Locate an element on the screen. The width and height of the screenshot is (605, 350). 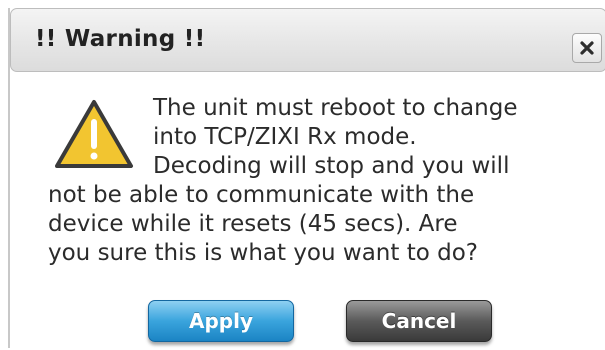
apply-button: Apply is located at coordinates (221, 321).